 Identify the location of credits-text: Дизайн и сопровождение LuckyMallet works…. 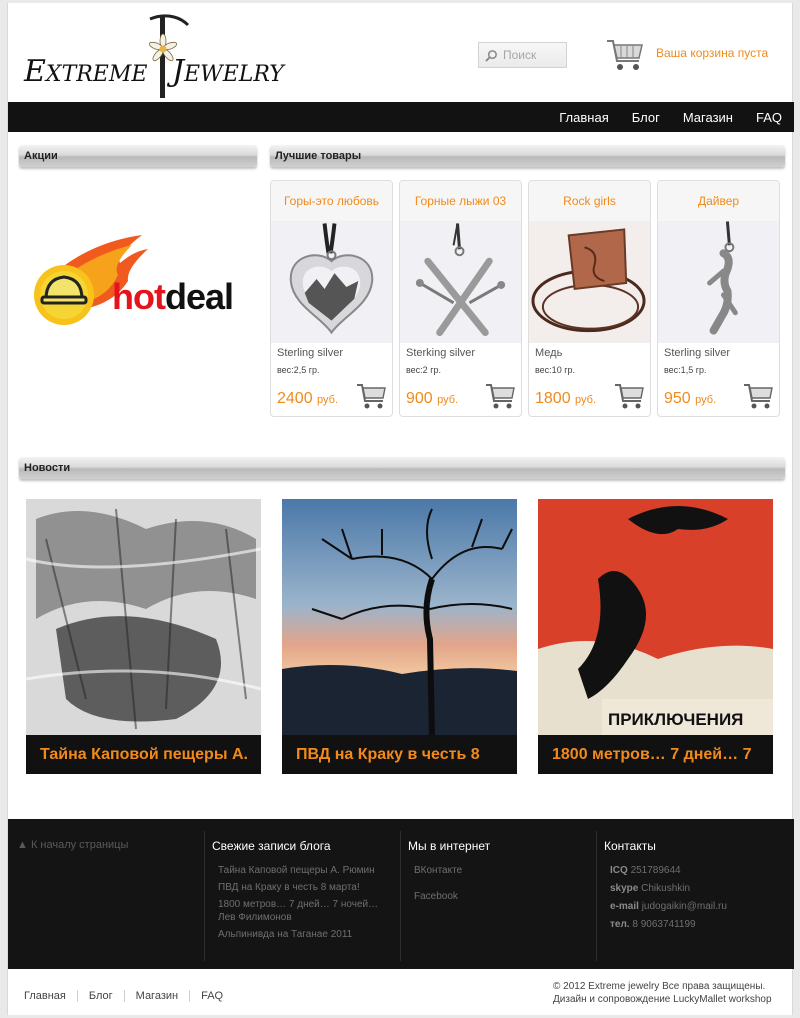
(662, 999).